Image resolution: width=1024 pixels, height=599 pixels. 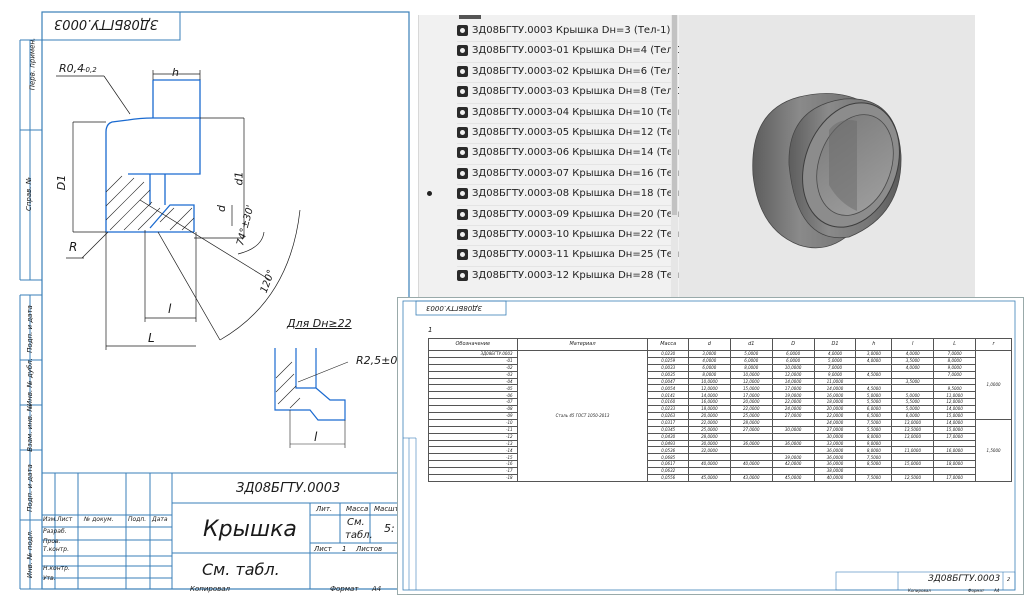 I want to click on table-footer-designation: ЗД08БГТУ.0003, so click(x=964, y=579).